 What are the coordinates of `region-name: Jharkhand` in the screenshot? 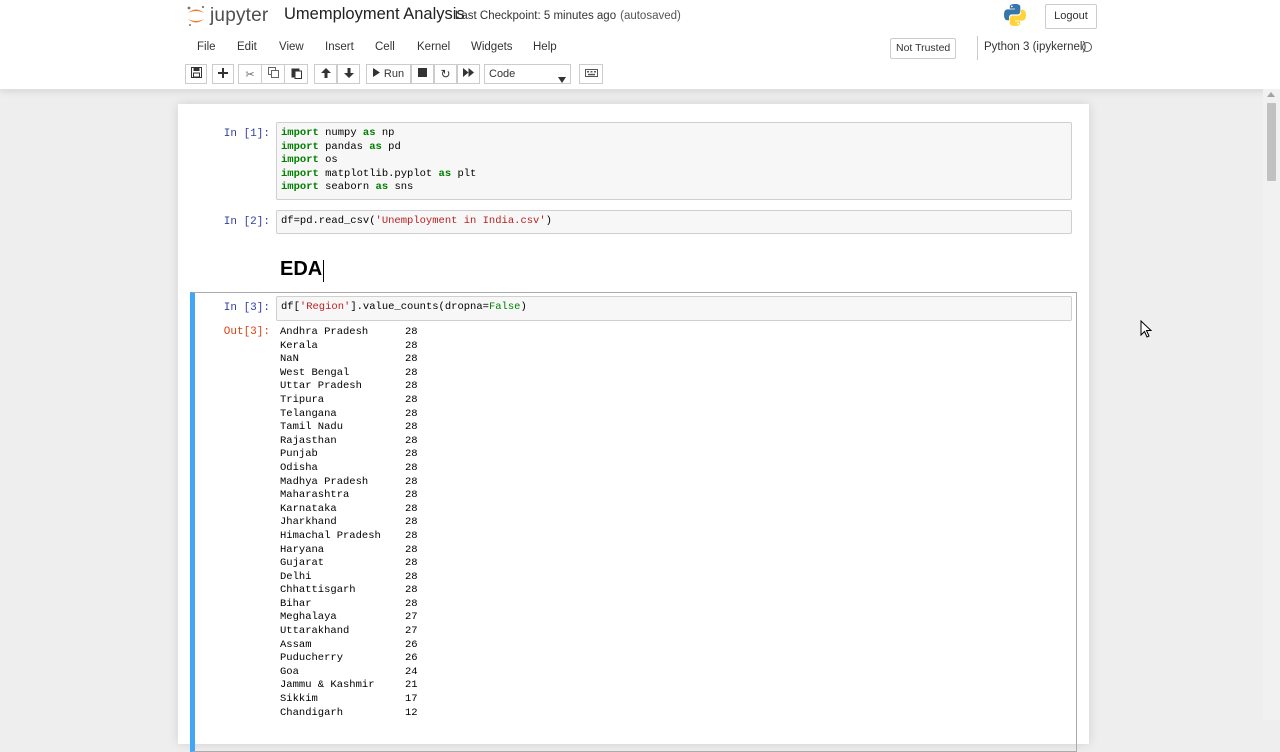 It's located at (308, 522).